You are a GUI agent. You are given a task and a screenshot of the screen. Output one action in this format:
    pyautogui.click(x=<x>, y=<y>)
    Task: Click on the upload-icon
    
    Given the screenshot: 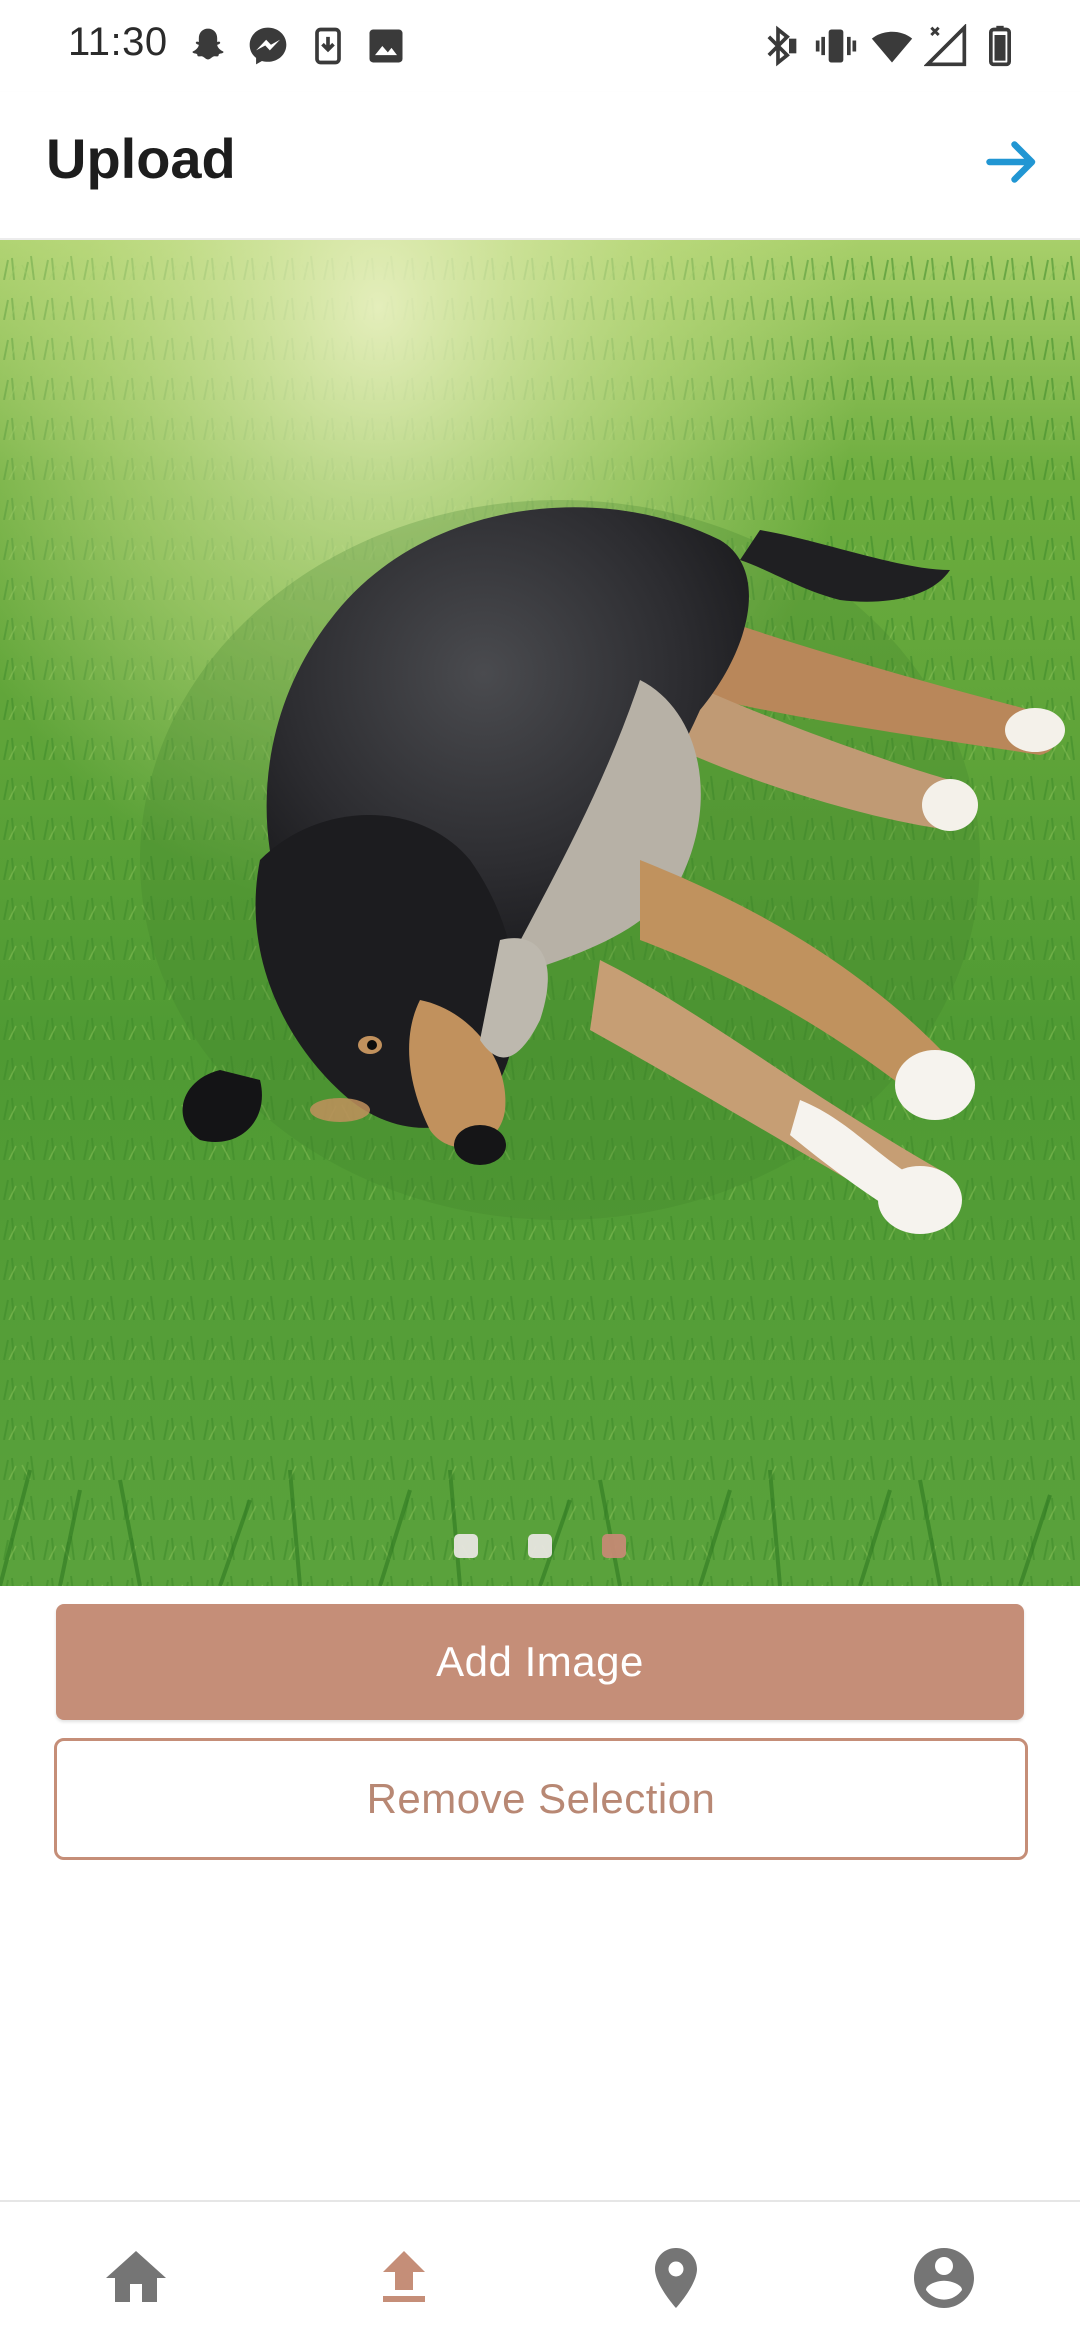 What is the action you would take?
    pyautogui.click(x=404, y=2276)
    